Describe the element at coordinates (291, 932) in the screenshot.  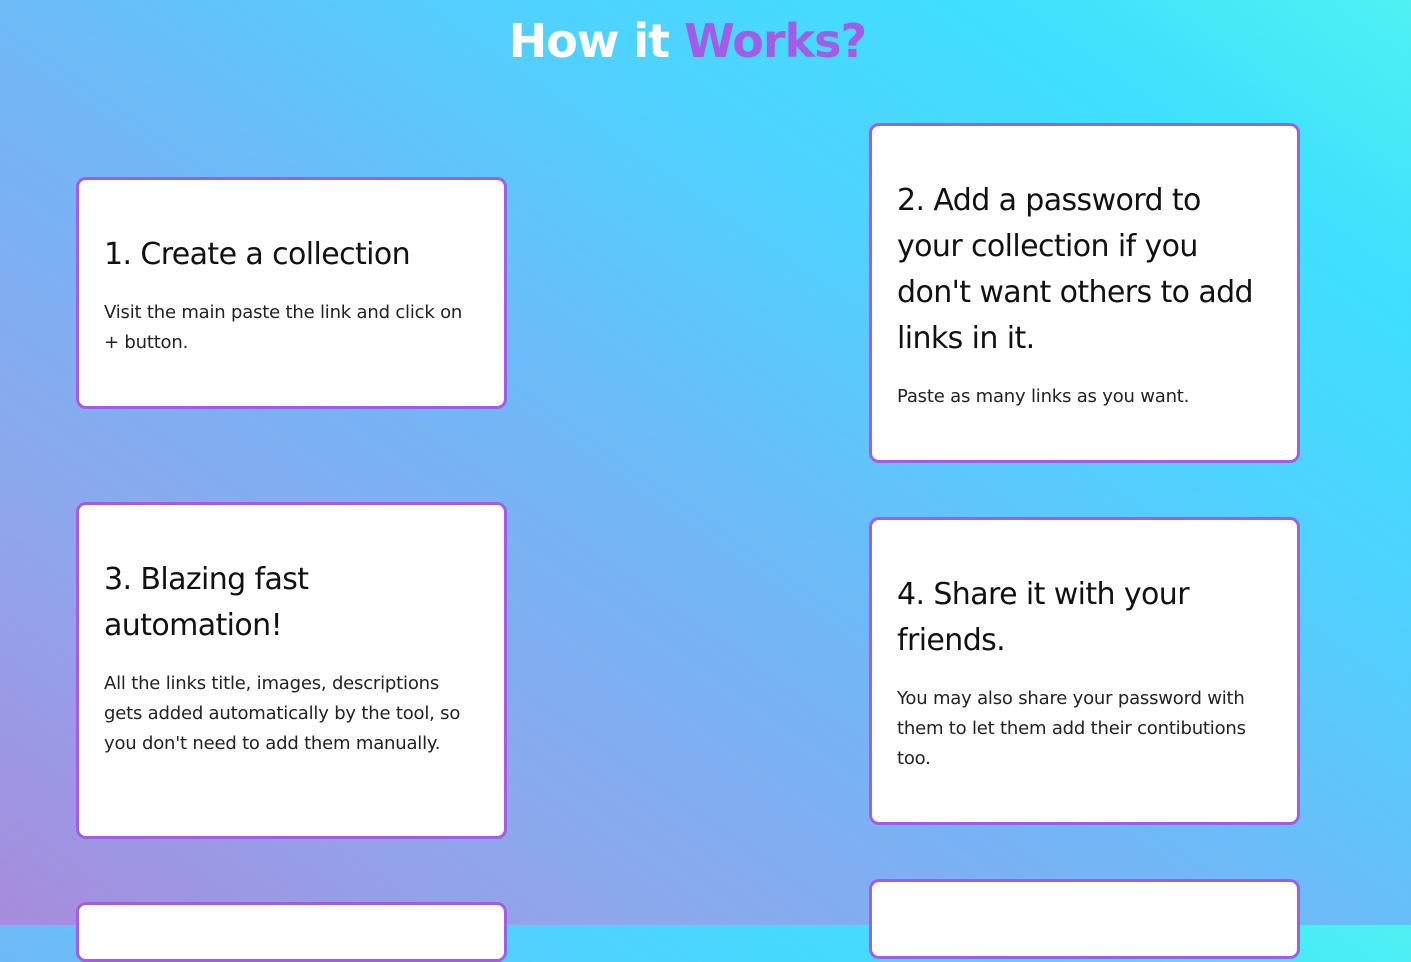
I see `step-card-5-partial` at that location.